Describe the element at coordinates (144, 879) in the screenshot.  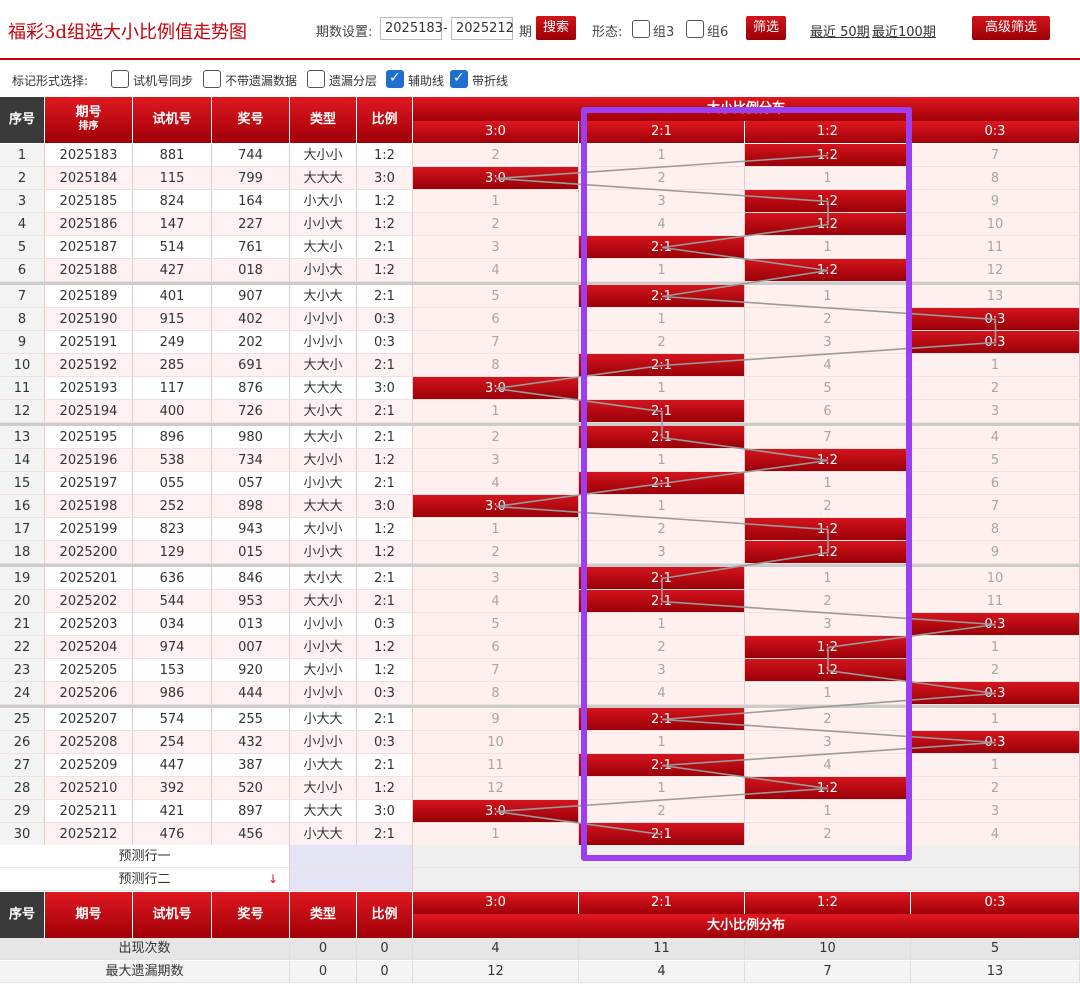
I see `predict-row-2-label: 预测行二` at that location.